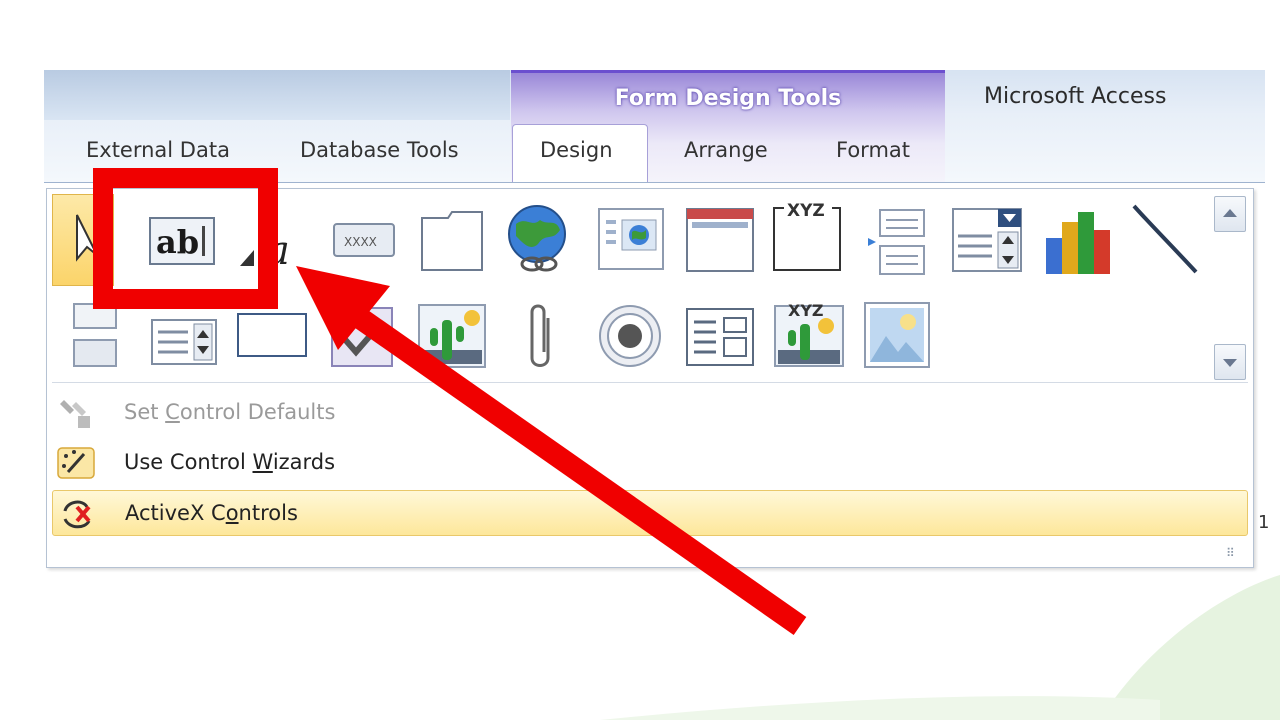  What do you see at coordinates (185, 238) in the screenshot?
I see `annotation-highlight-box` at bounding box center [185, 238].